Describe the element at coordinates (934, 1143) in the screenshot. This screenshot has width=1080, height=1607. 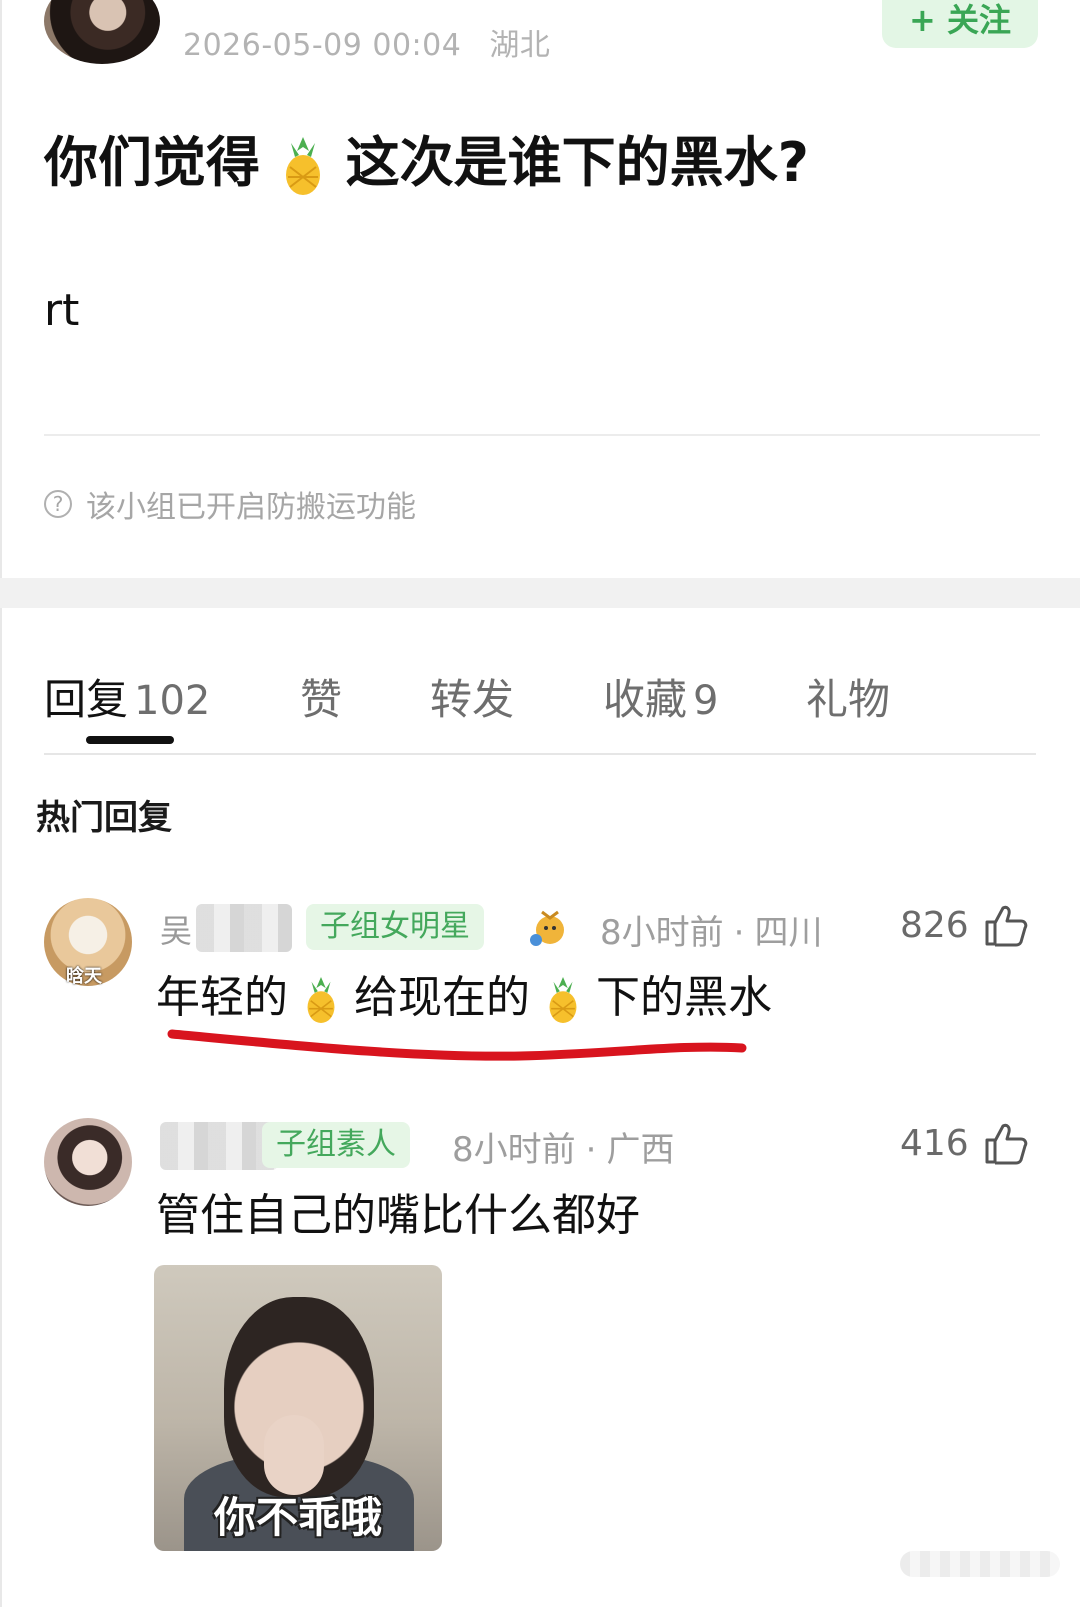
I see `like-count: 416` at that location.